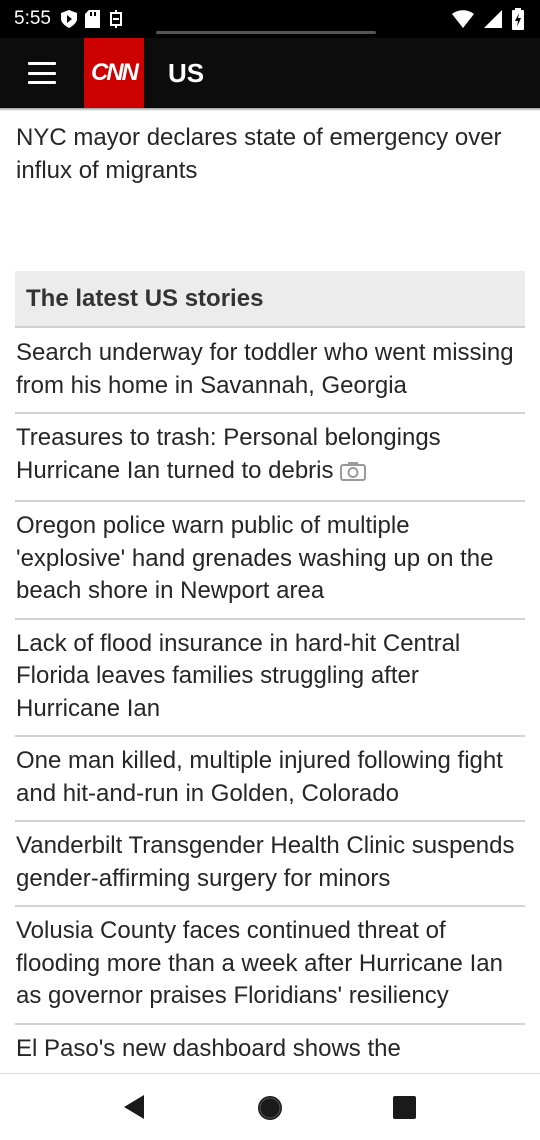 The width and height of the screenshot is (540, 1140). I want to click on story-title: El Paso's new dashboard shows the, so click(208, 1048).